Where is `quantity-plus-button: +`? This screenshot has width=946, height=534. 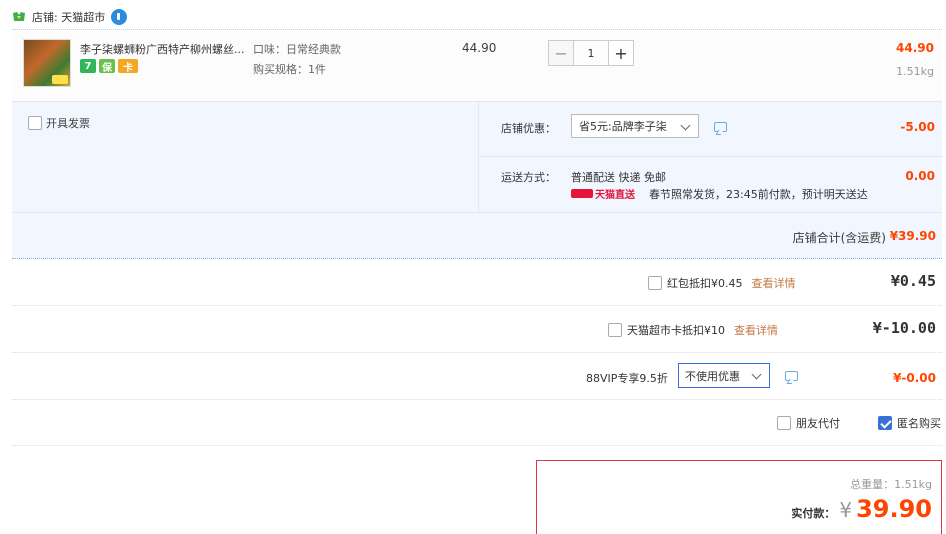 quantity-plus-button: + is located at coordinates (621, 53).